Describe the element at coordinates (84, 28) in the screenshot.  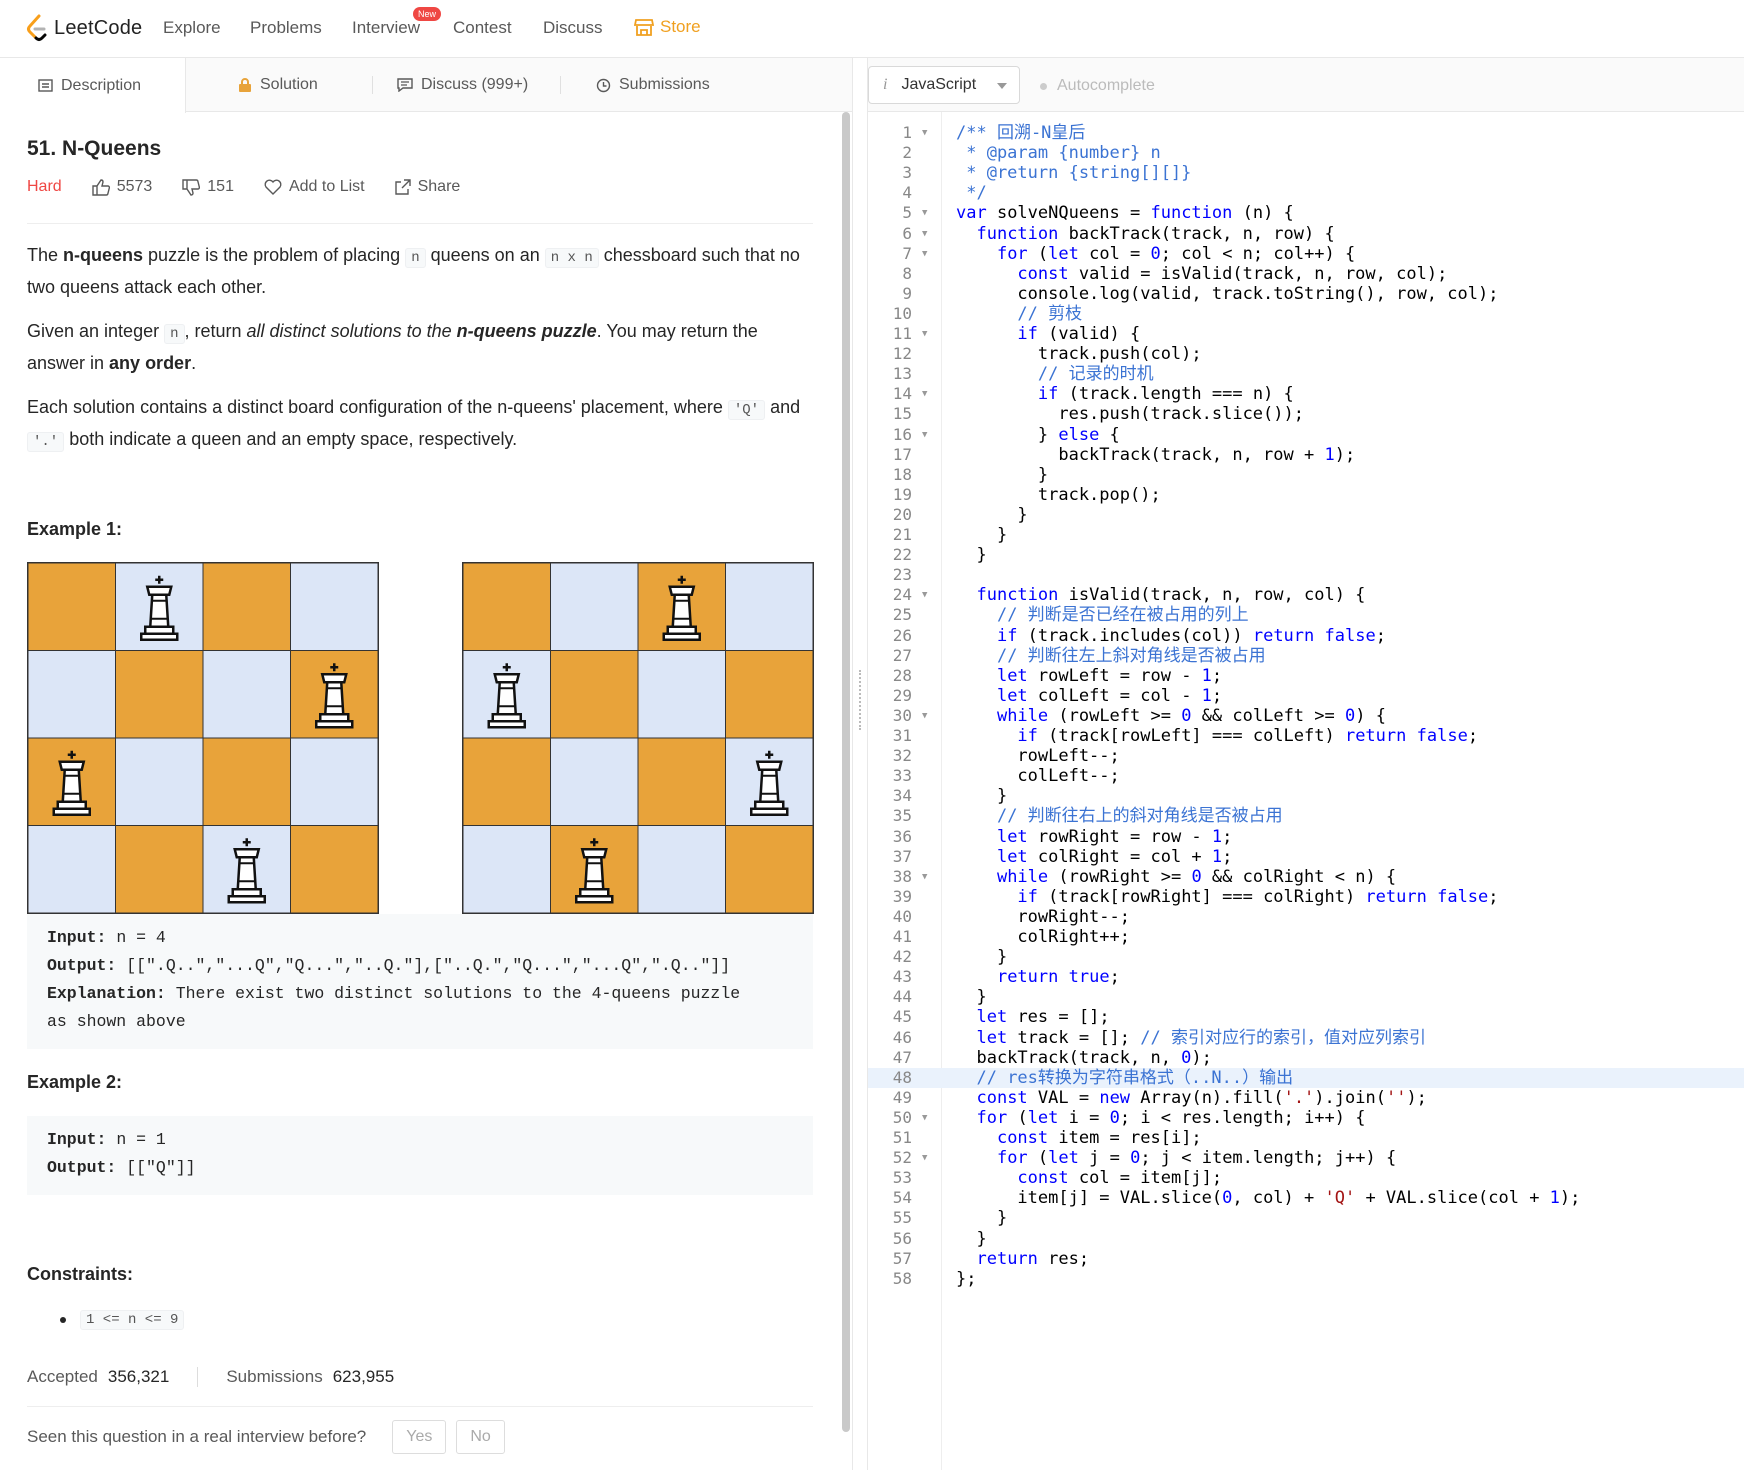
I see `logo: LeetCode` at that location.